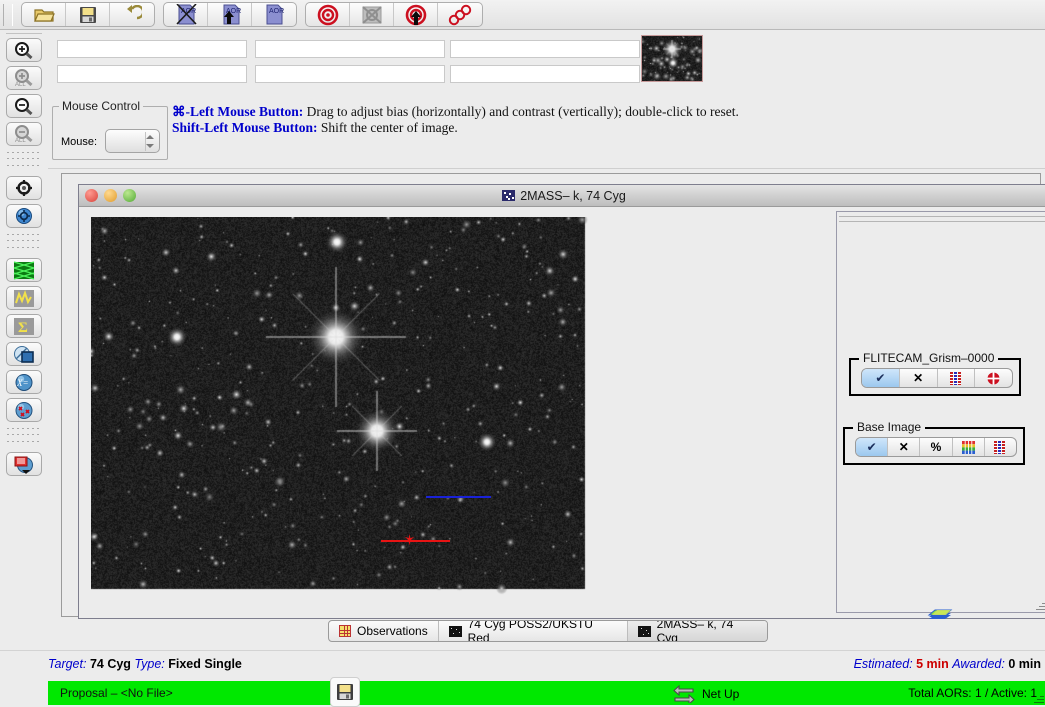  I want to click on zoom-out-all-button: ALL, so click(24, 134).